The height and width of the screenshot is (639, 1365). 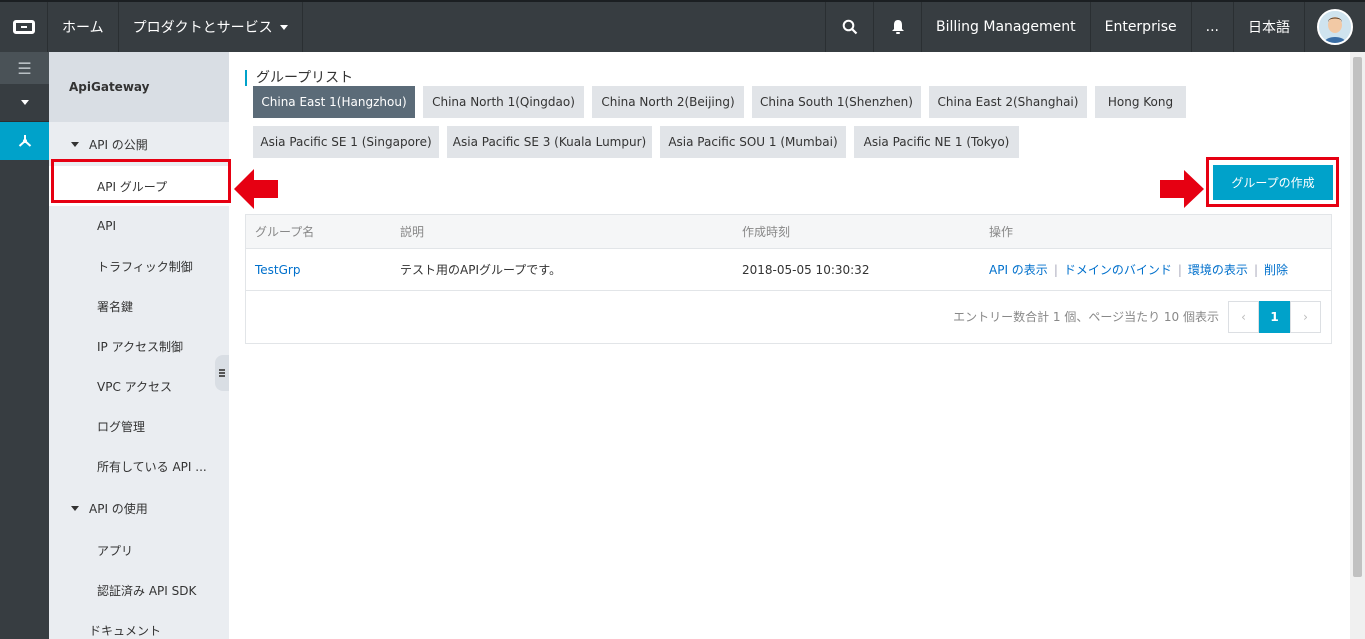 I want to click on column-header-name: グループ名, so click(x=285, y=232).